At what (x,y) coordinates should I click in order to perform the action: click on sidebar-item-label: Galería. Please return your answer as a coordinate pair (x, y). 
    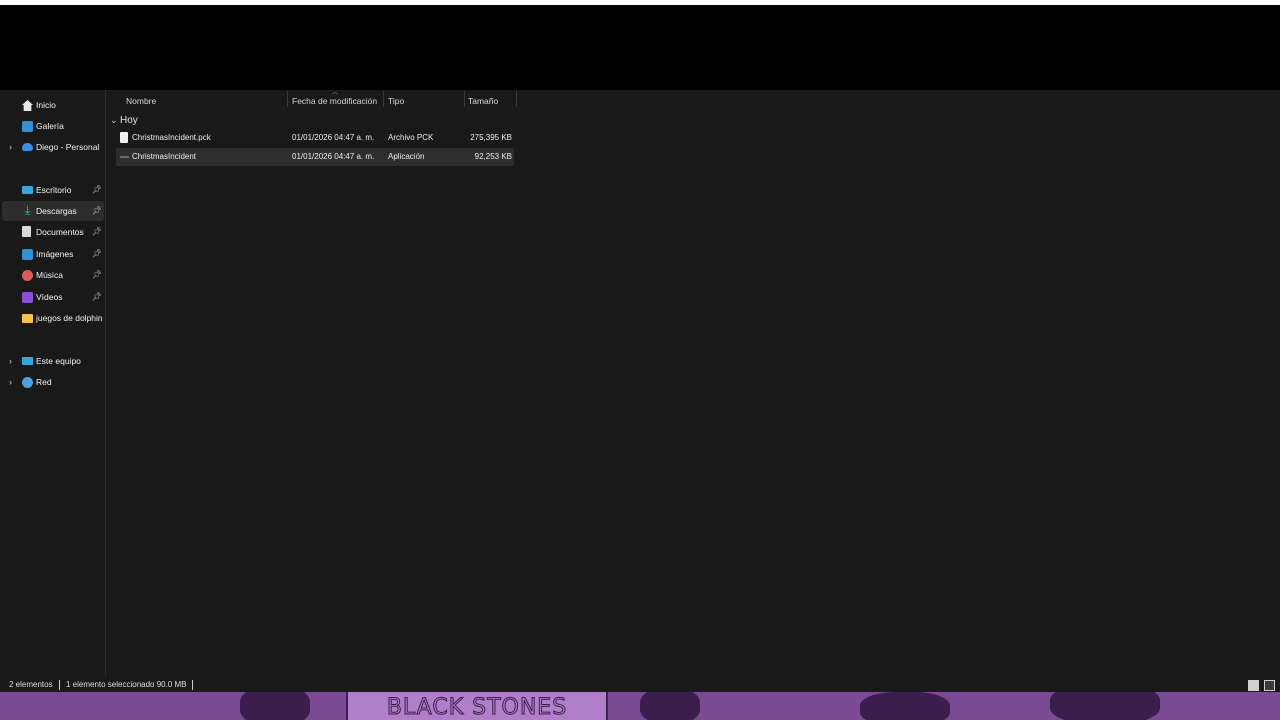
    Looking at the image, I should click on (50, 126).